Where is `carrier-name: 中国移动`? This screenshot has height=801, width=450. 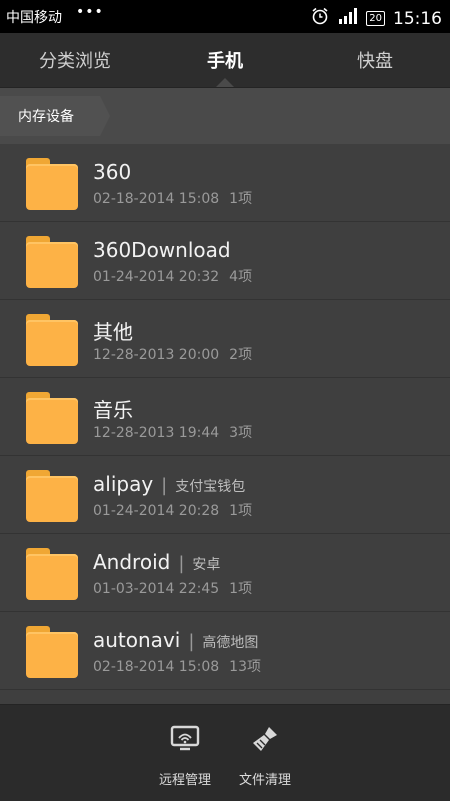
carrier-name: 中国移动 is located at coordinates (34, 18).